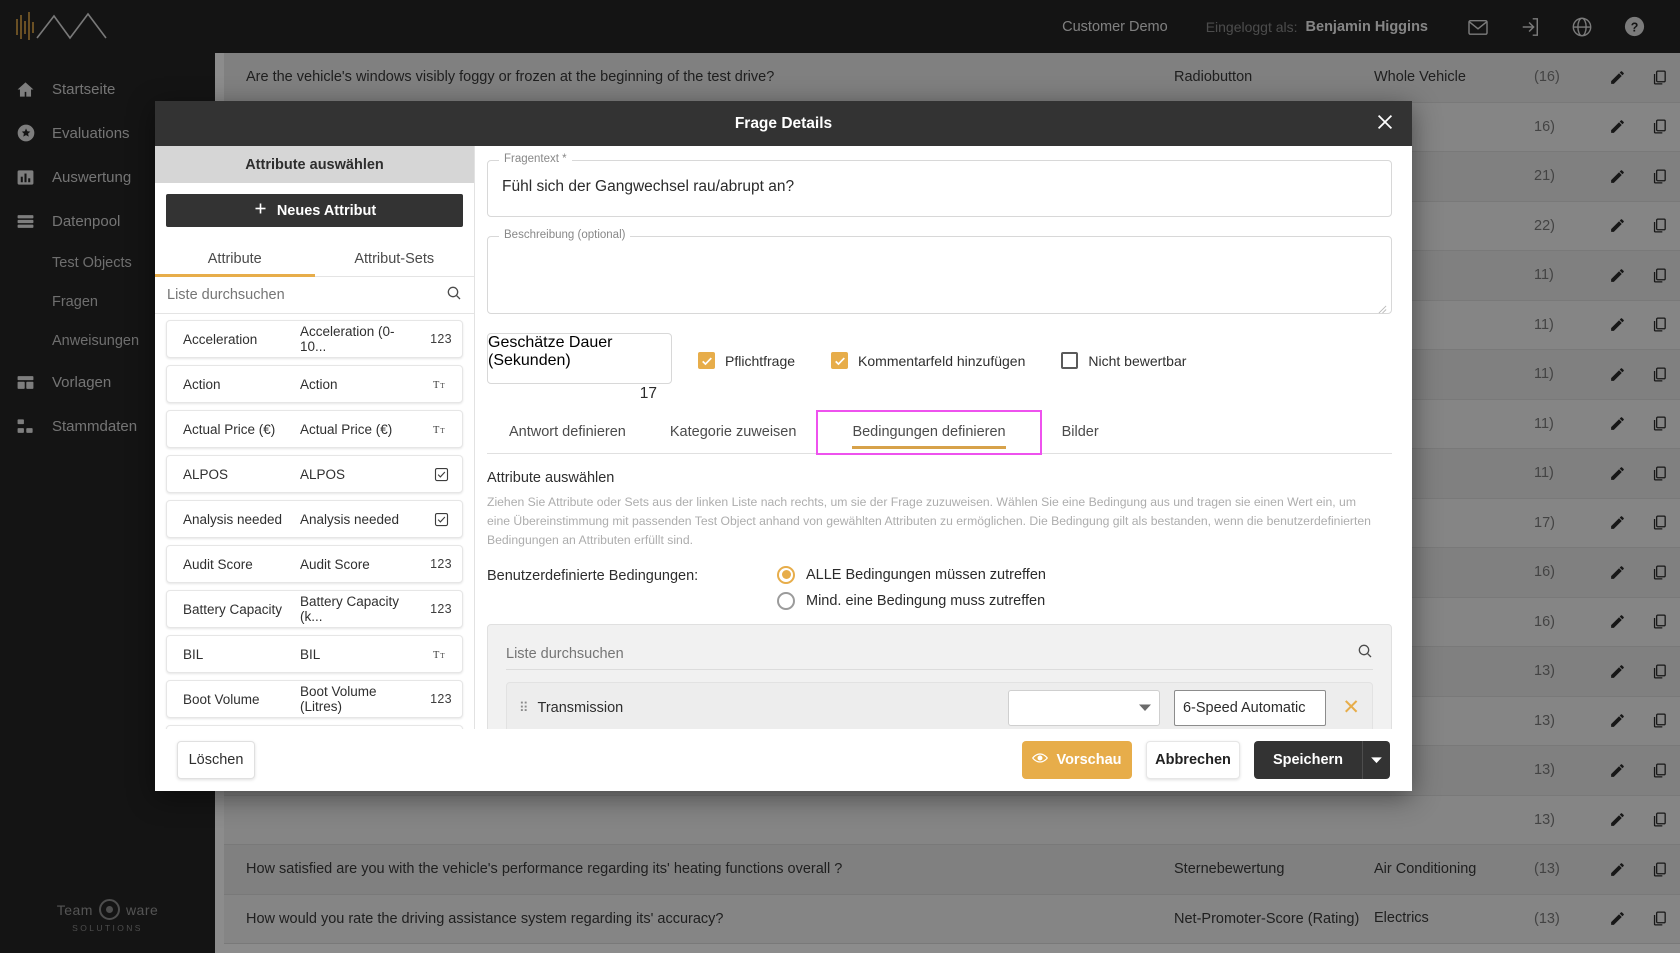  I want to click on plus-icon, so click(260, 210).